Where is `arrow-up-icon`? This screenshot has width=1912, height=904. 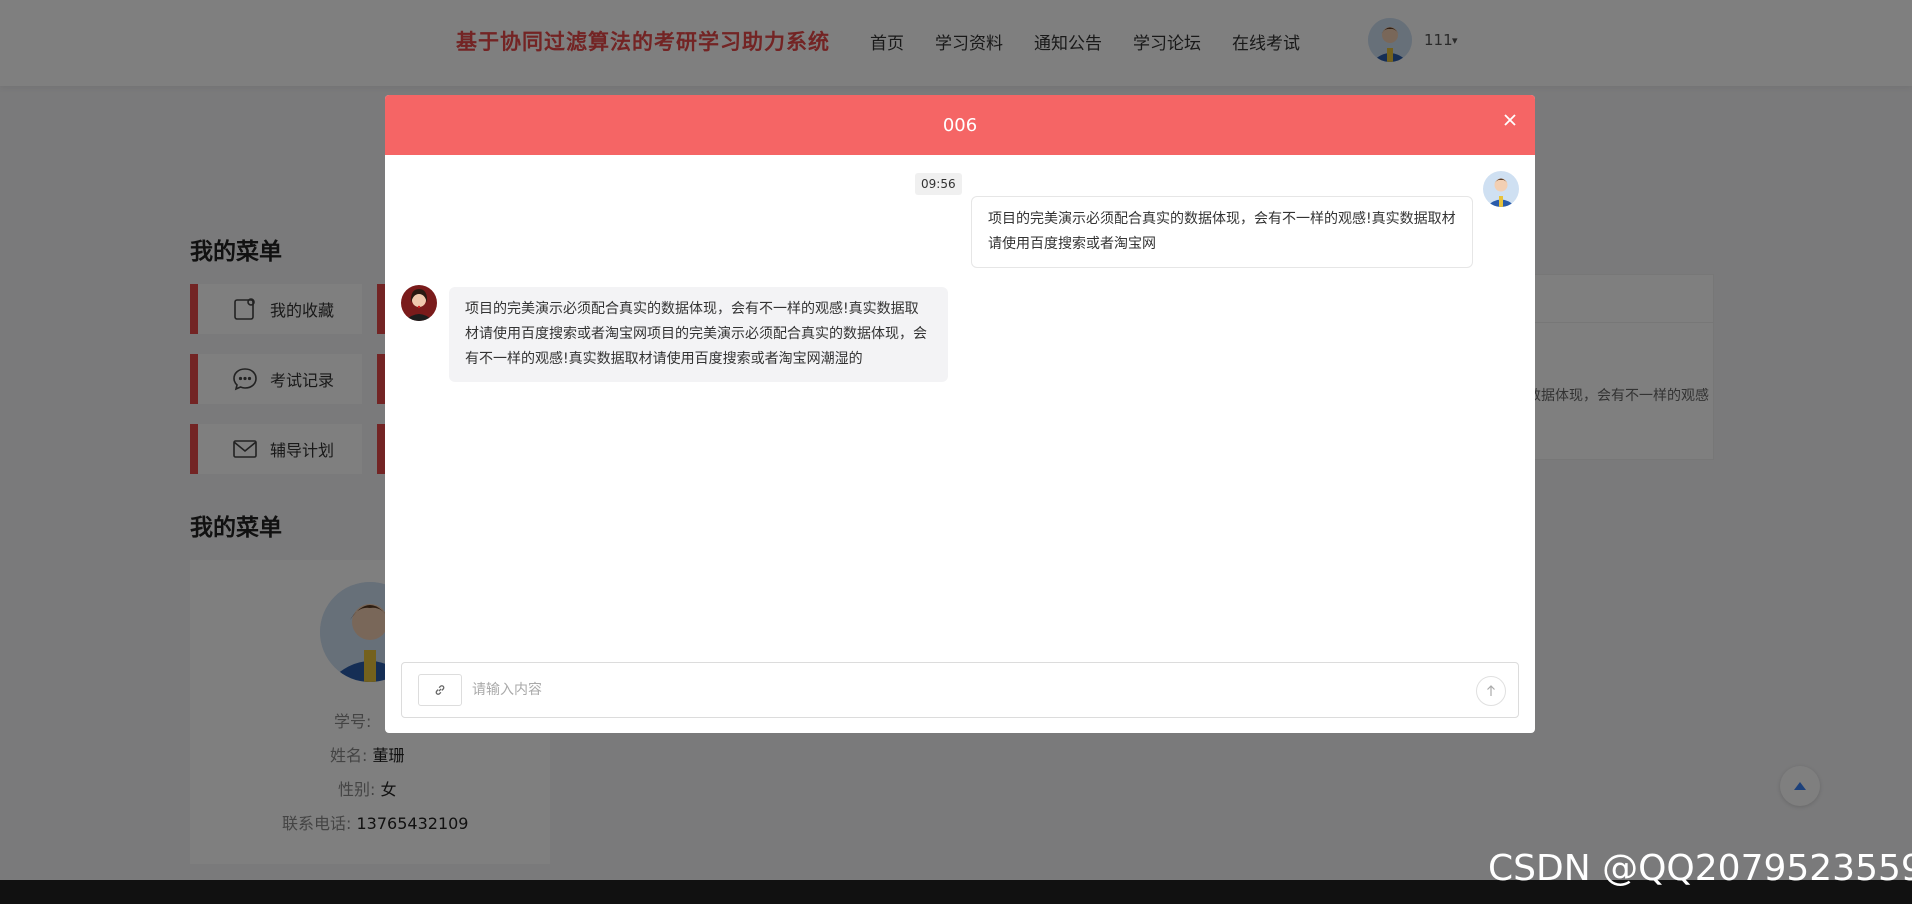
arrow-up-icon is located at coordinates (1491, 690).